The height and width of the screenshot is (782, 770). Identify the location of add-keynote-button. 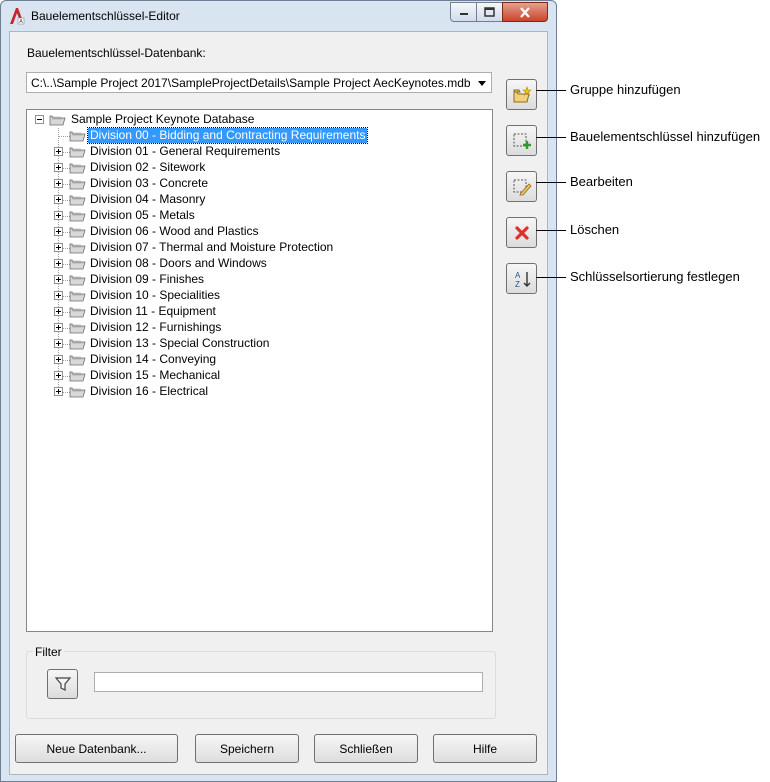
(521, 140).